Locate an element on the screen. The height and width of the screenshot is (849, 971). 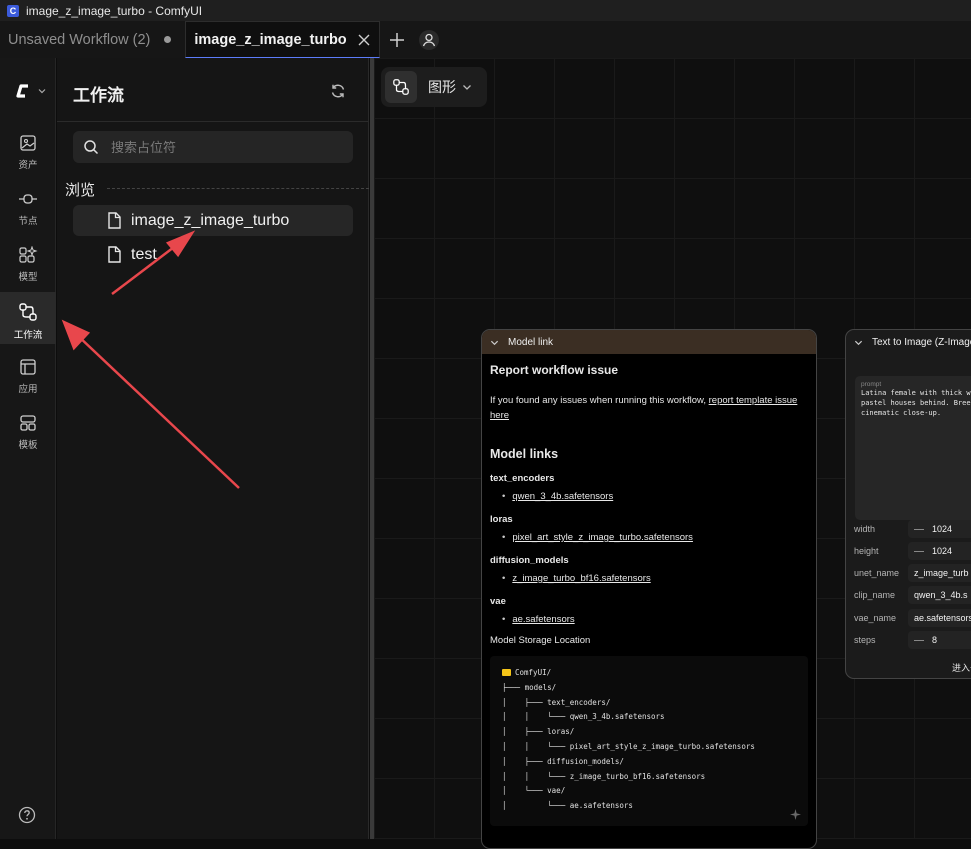
widget-label: width is located at coordinates (865, 529).